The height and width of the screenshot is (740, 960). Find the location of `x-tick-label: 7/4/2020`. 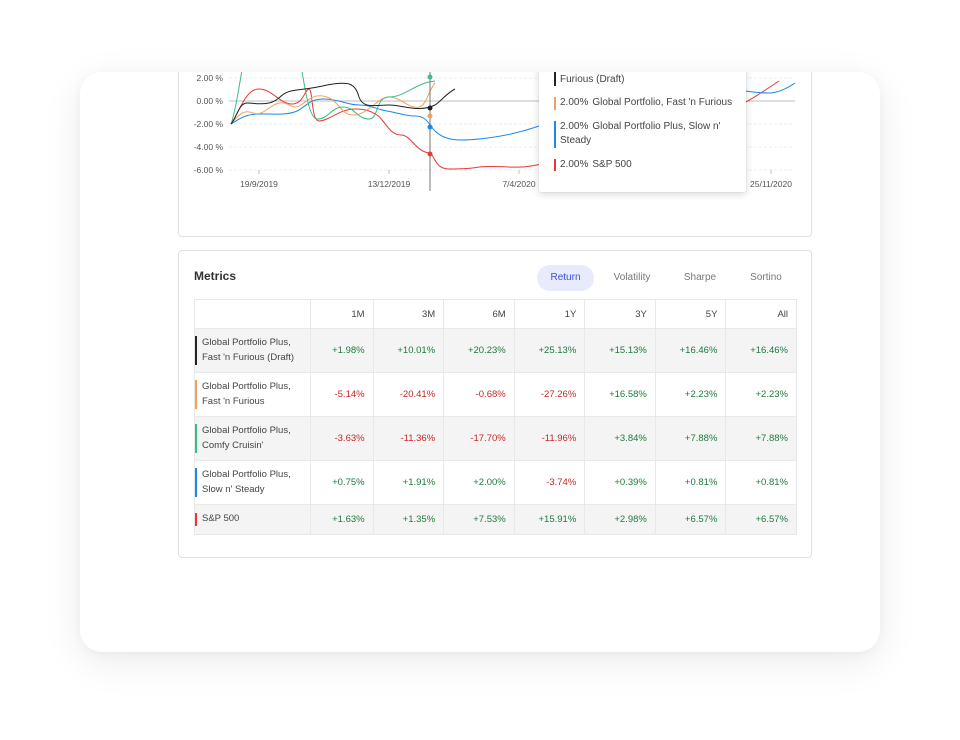

x-tick-label: 7/4/2020 is located at coordinates (518, 184).